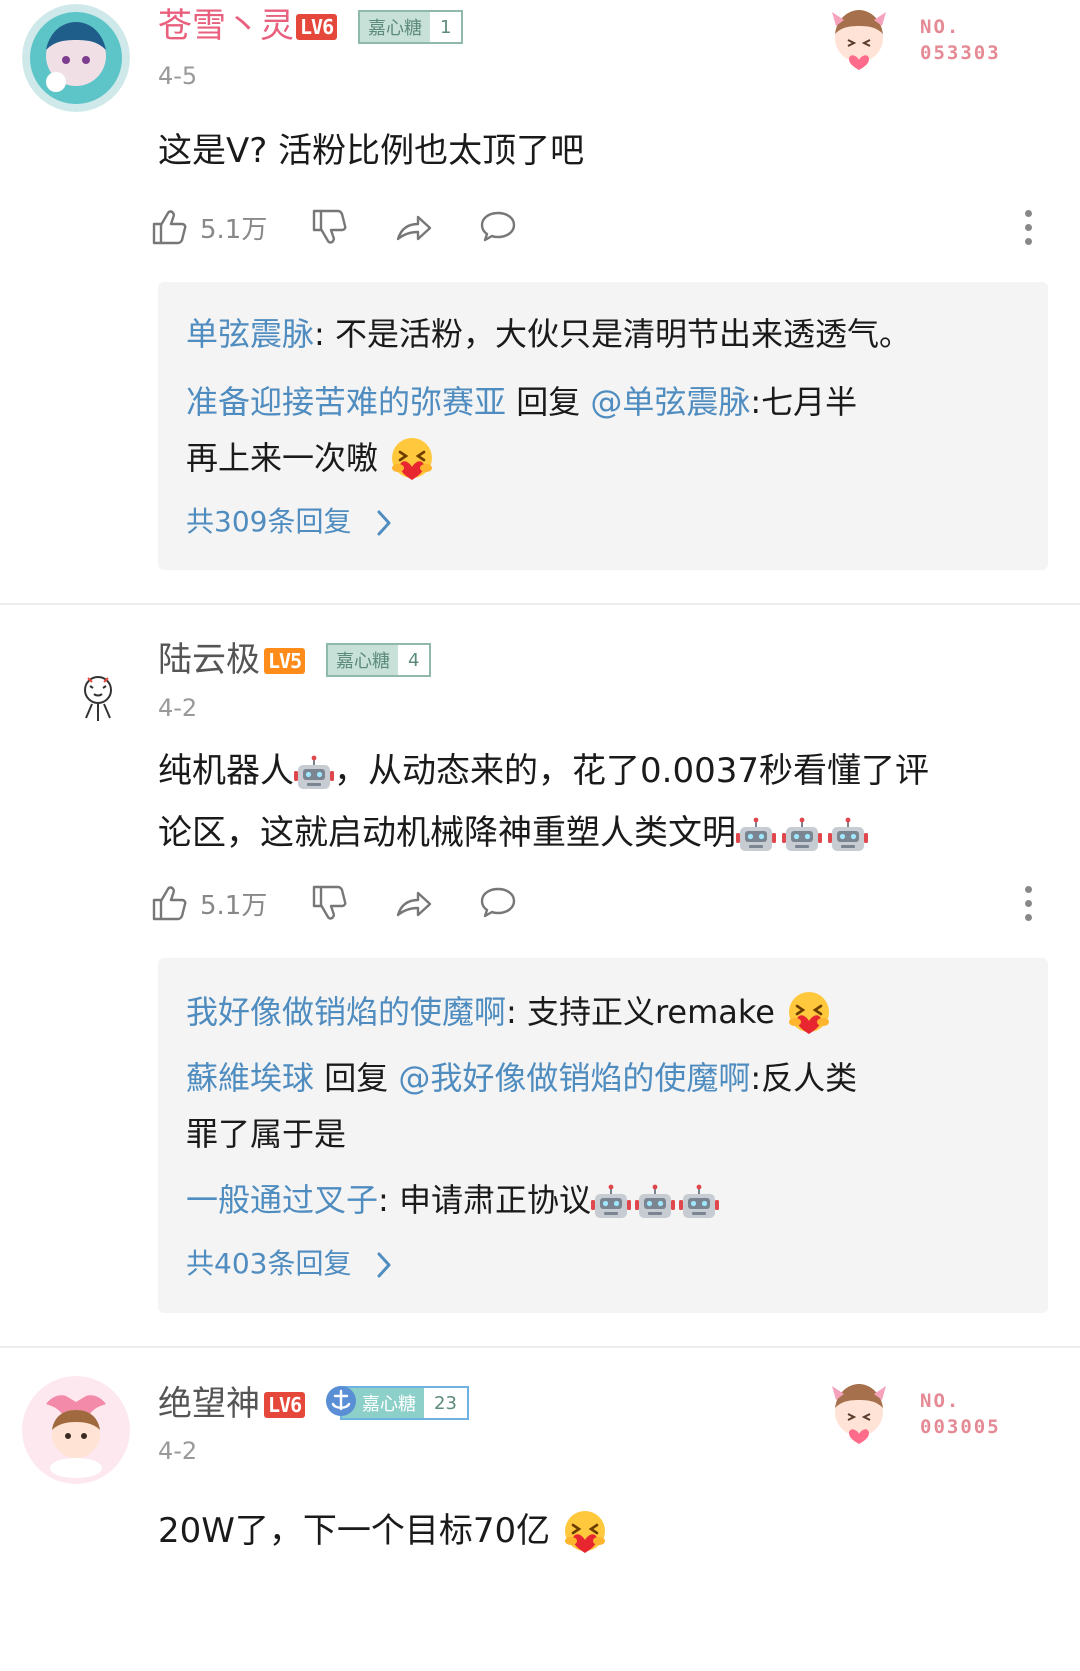 This screenshot has width=1080, height=1671. Describe the element at coordinates (371, 151) in the screenshot. I see `comment-text: 这是V? 活粉比例也太顶了吧` at that location.